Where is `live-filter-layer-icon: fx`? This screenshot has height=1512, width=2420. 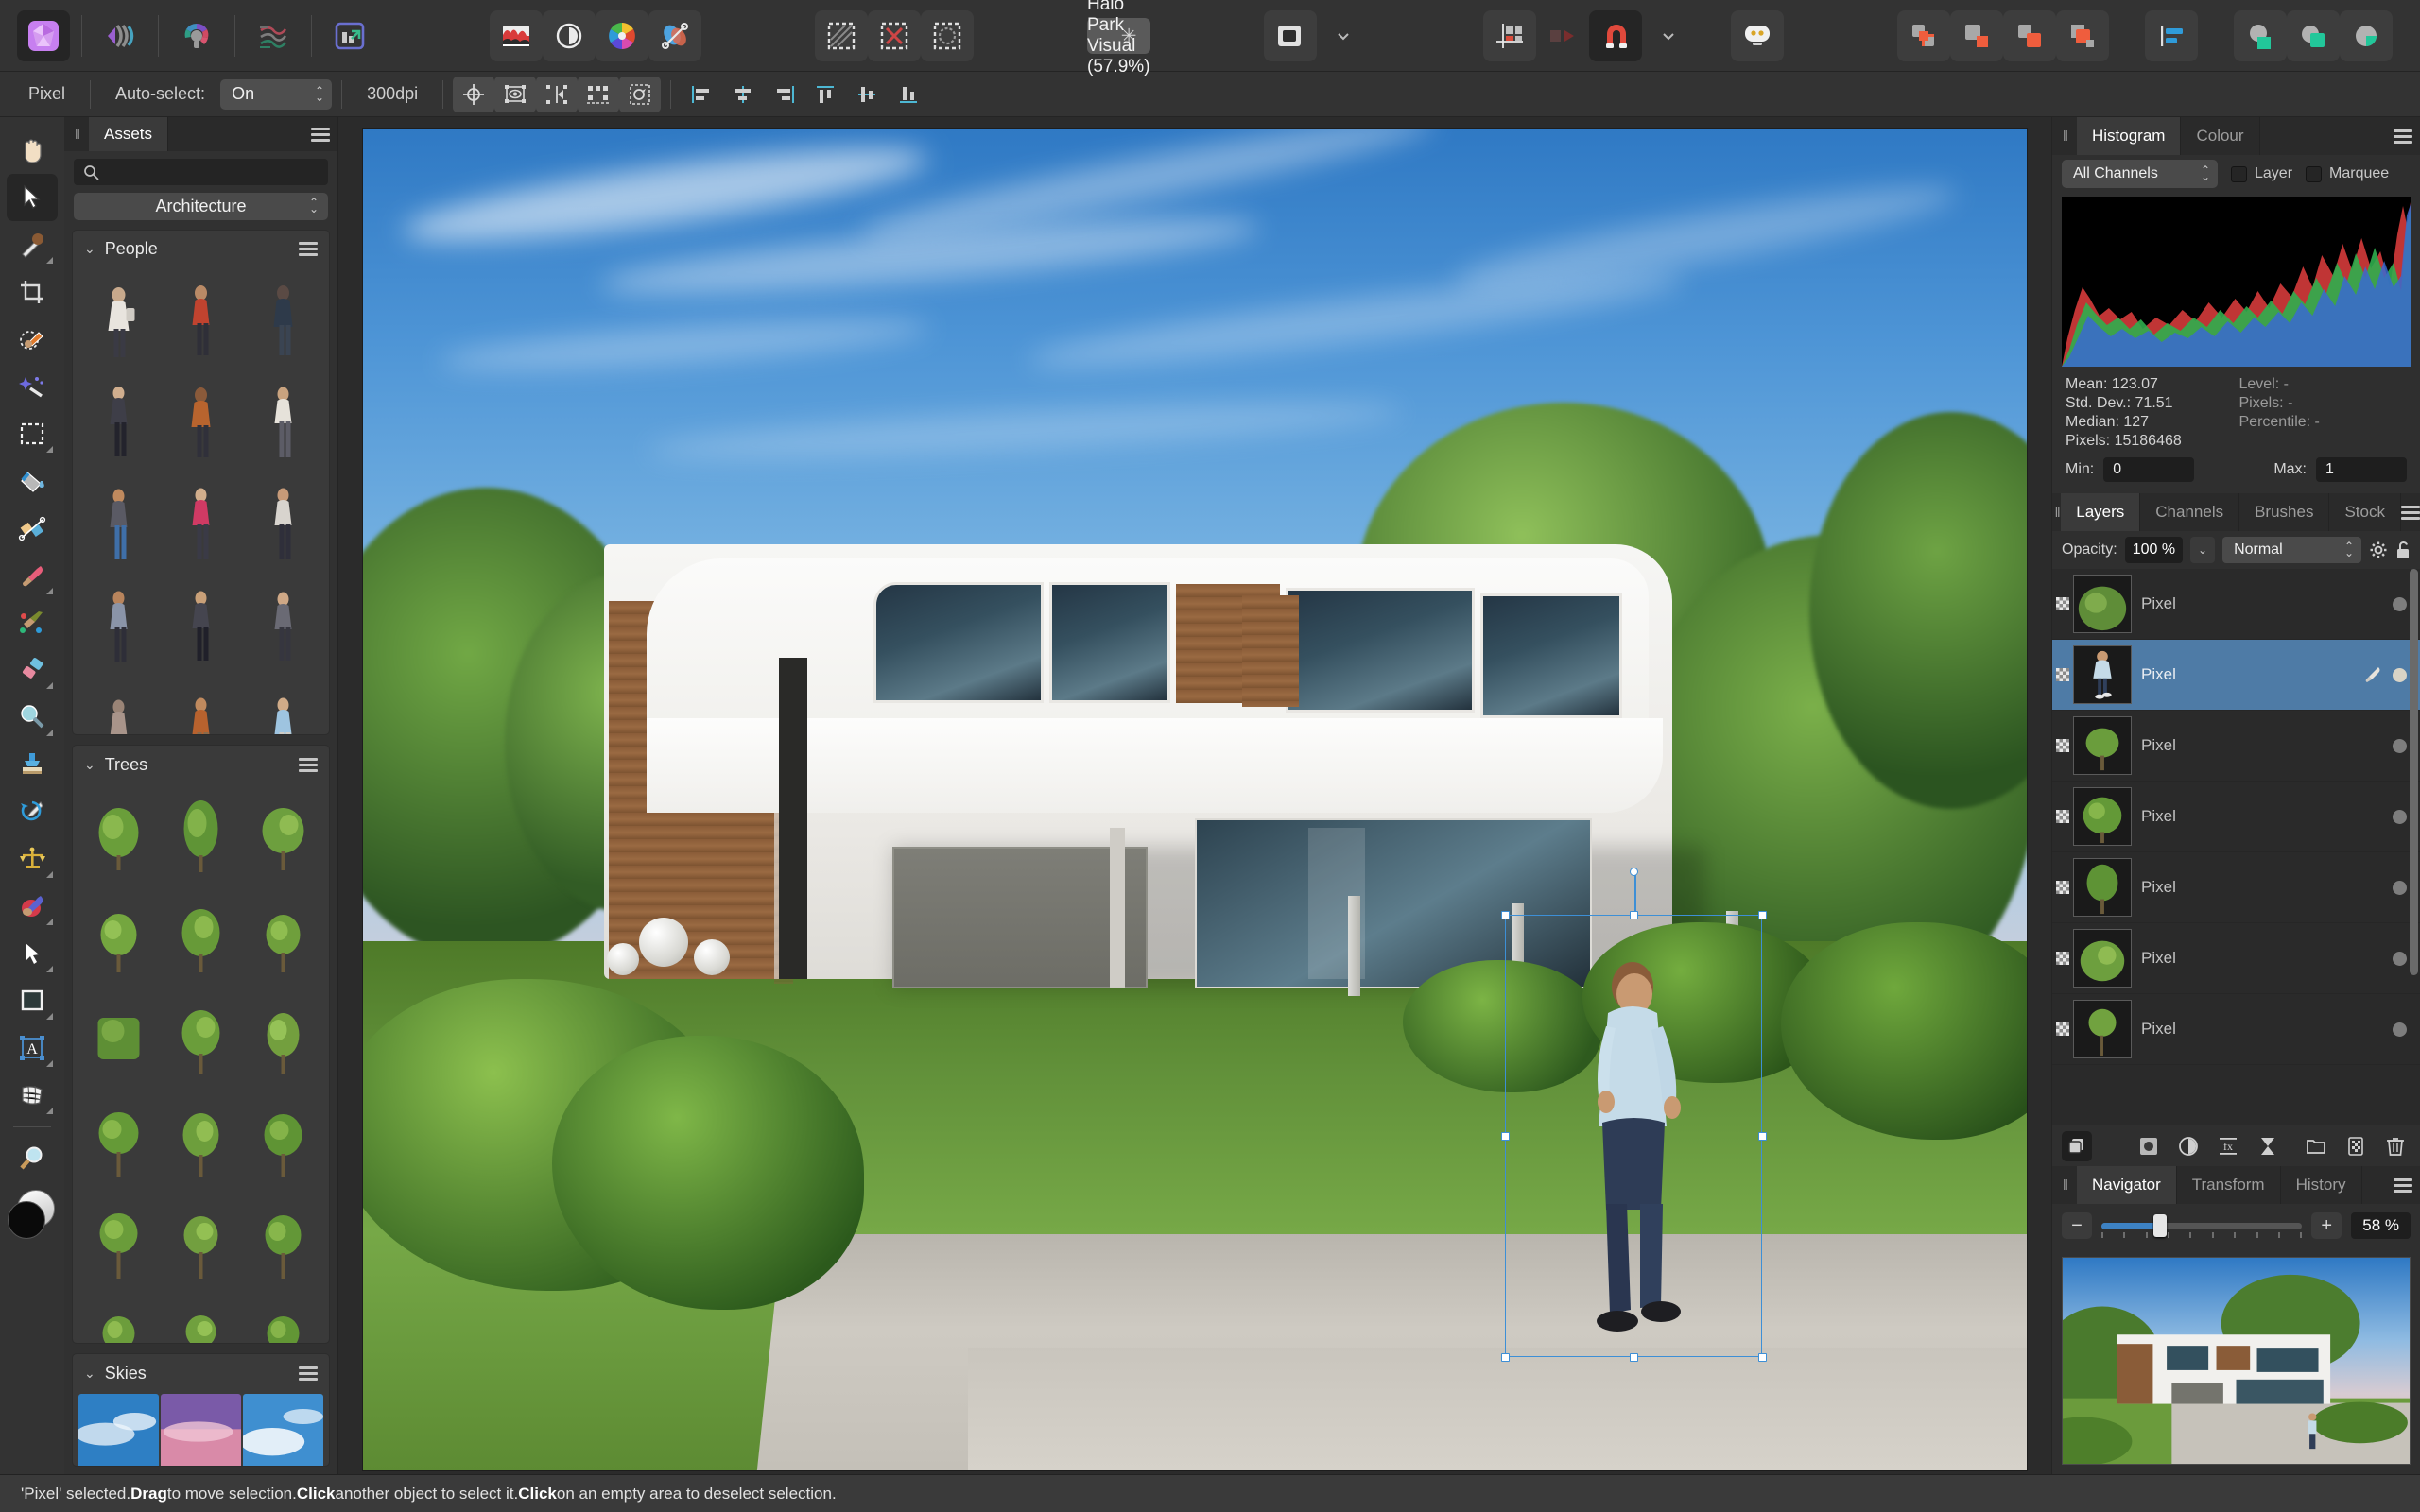
live-filter-layer-icon: fx is located at coordinates (2228, 1146).